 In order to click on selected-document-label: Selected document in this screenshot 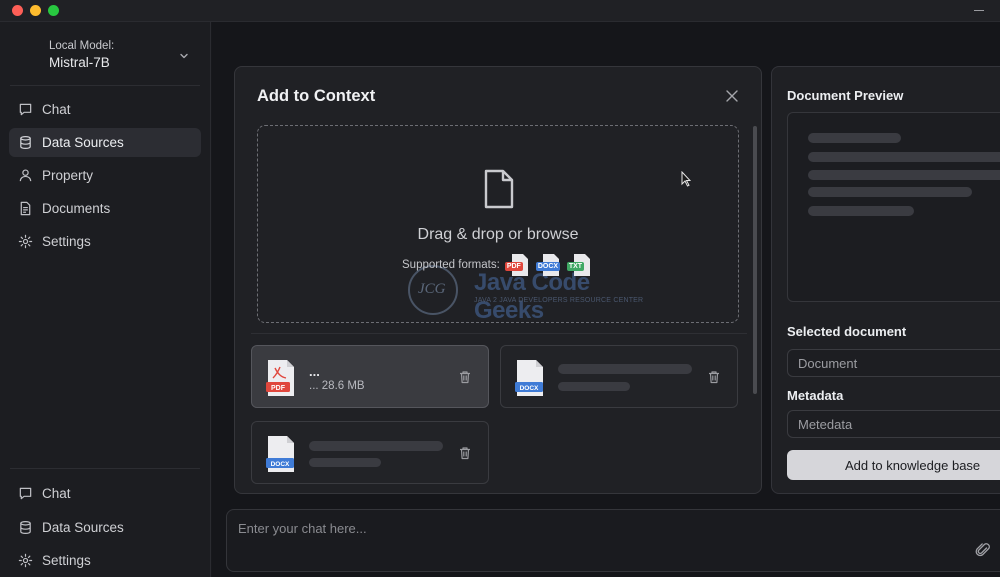, I will do `click(847, 331)`.